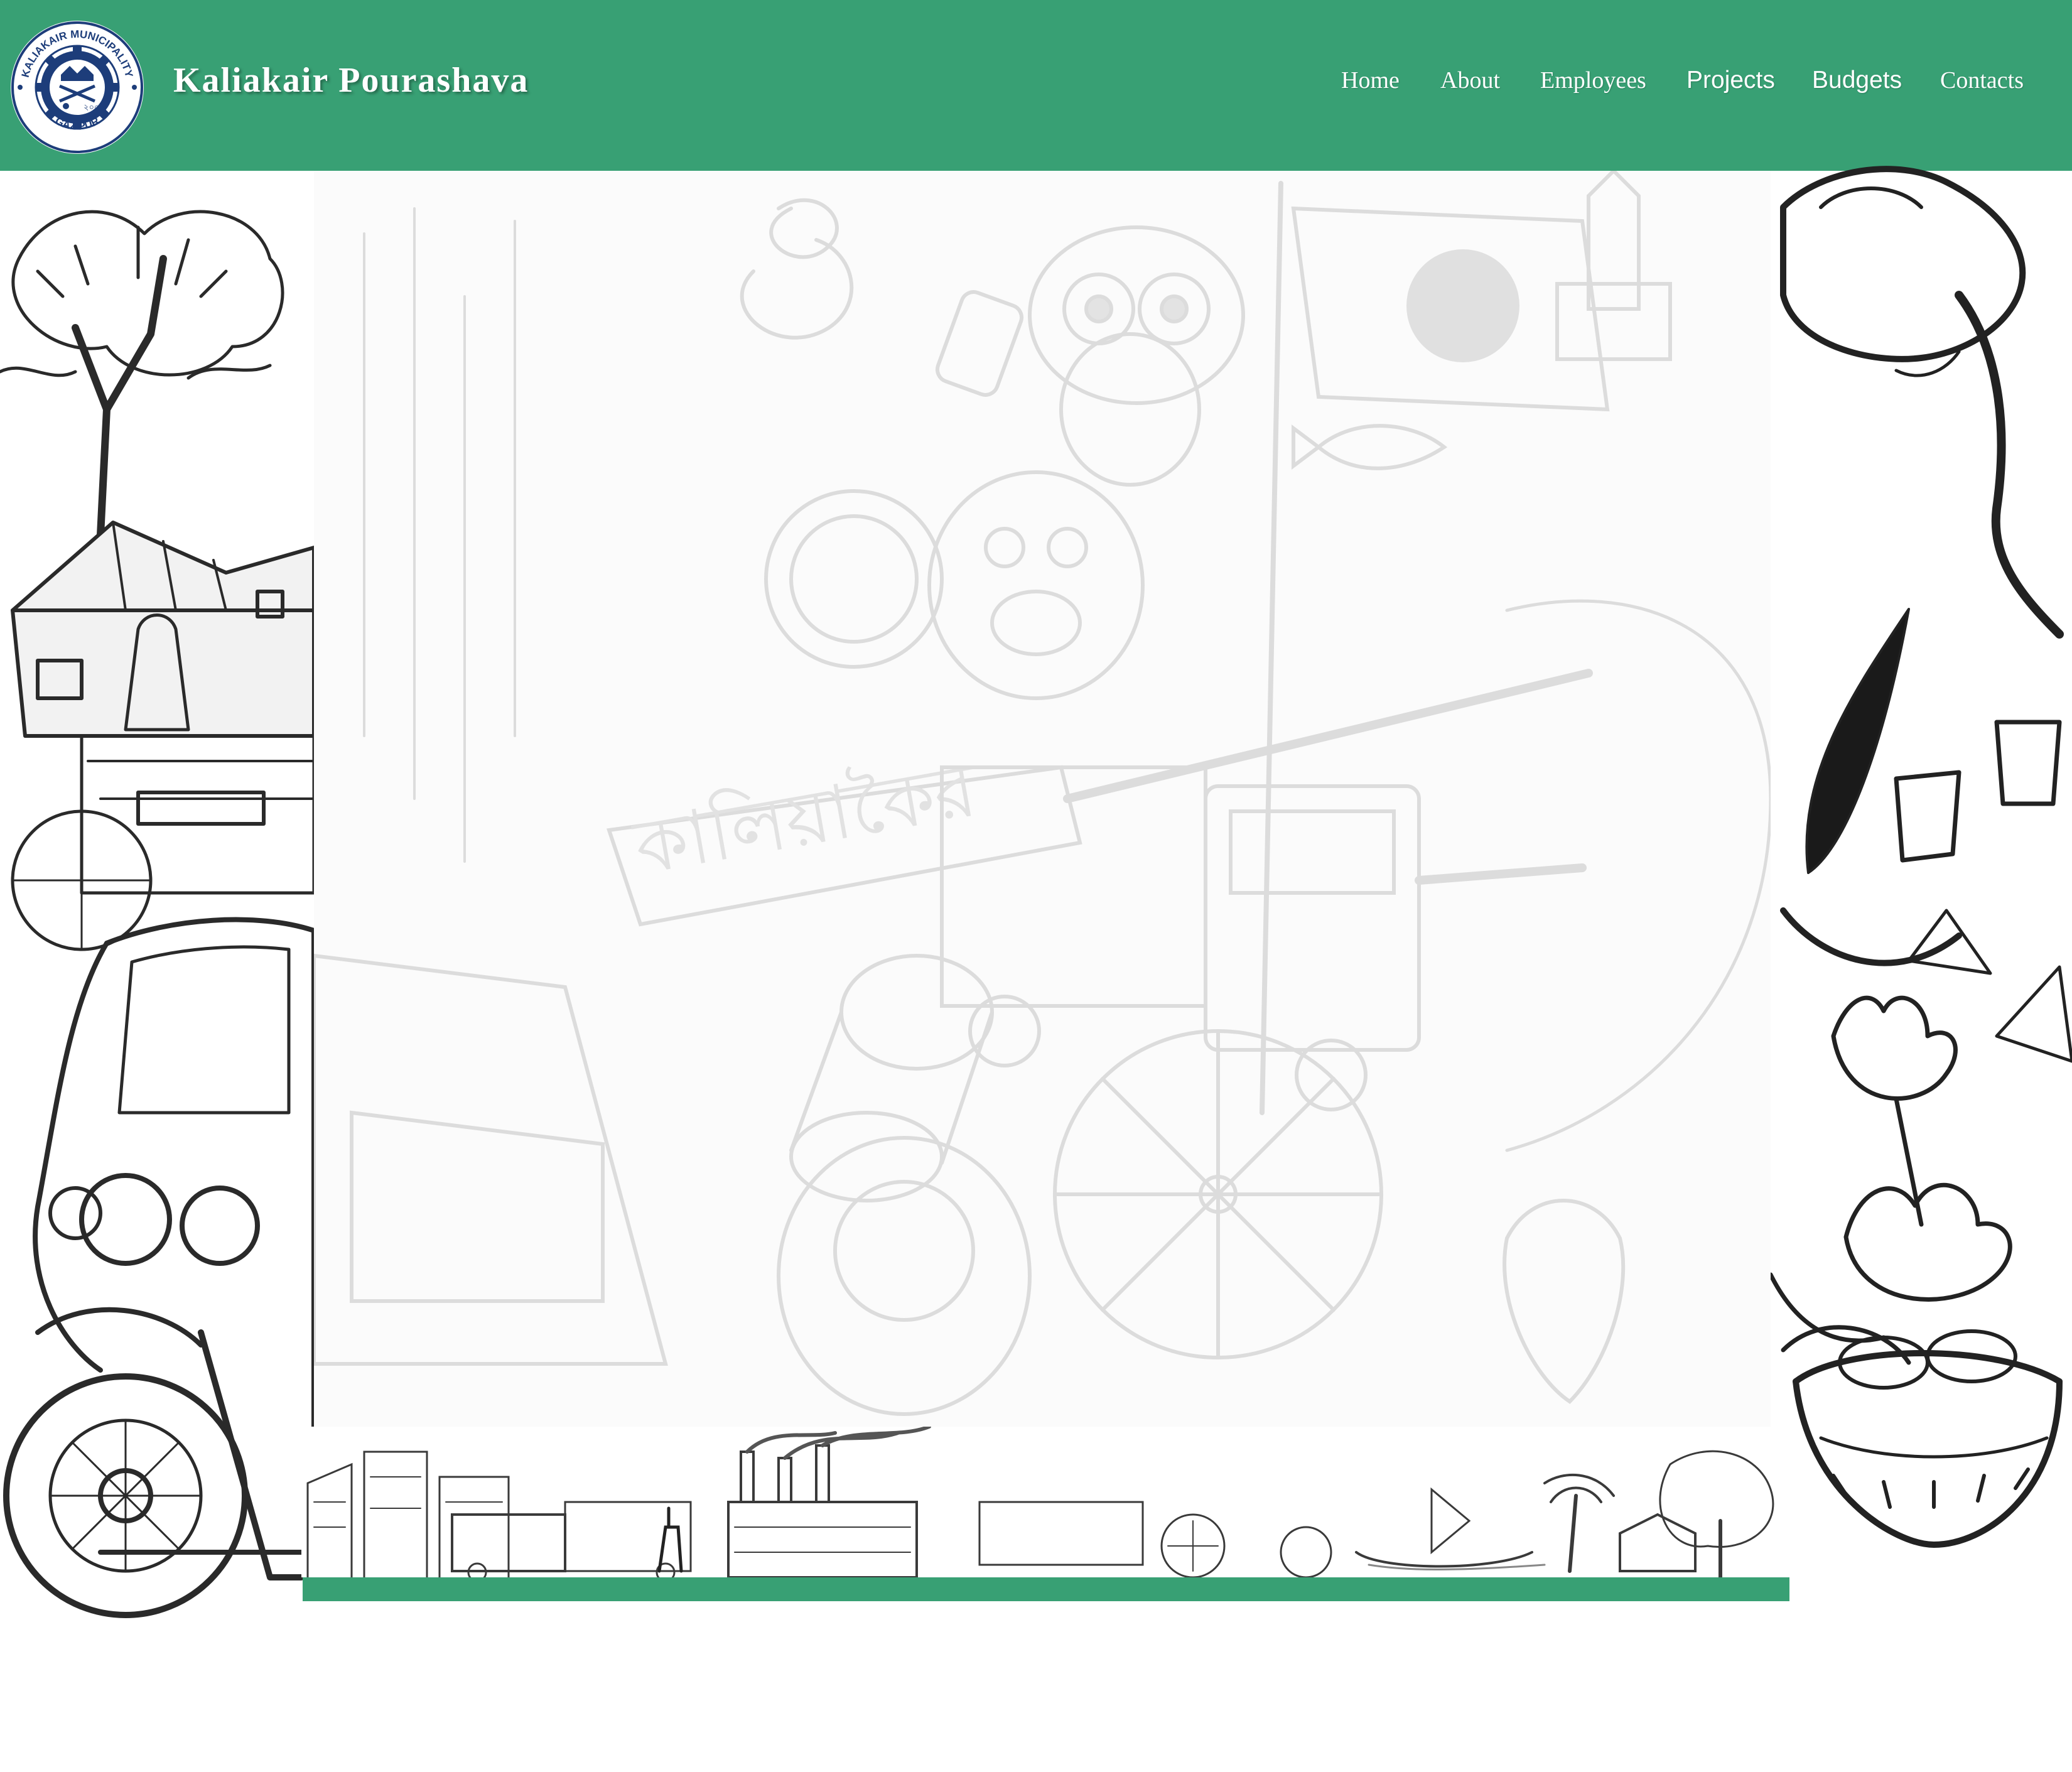 This screenshot has width=2072, height=1772. I want to click on tree-sketch, so click(142, 374).